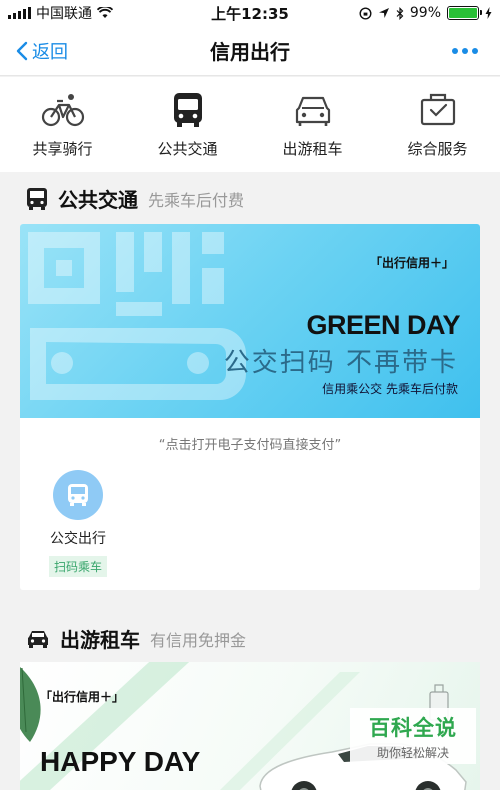 The width and height of the screenshot is (500, 790). I want to click on banner-caption: 信用乘公交 先乘车后付款, so click(390, 389).